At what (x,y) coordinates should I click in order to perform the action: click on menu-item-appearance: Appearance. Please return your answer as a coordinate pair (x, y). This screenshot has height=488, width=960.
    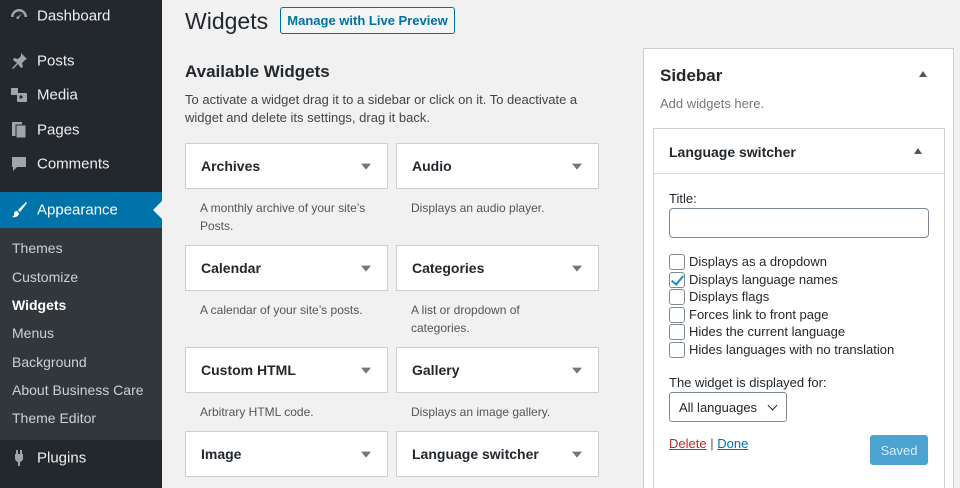
    Looking at the image, I should click on (81, 210).